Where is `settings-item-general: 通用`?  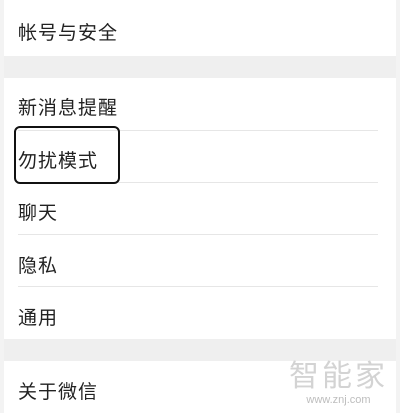
settings-item-general: 通用 is located at coordinates (200, 313).